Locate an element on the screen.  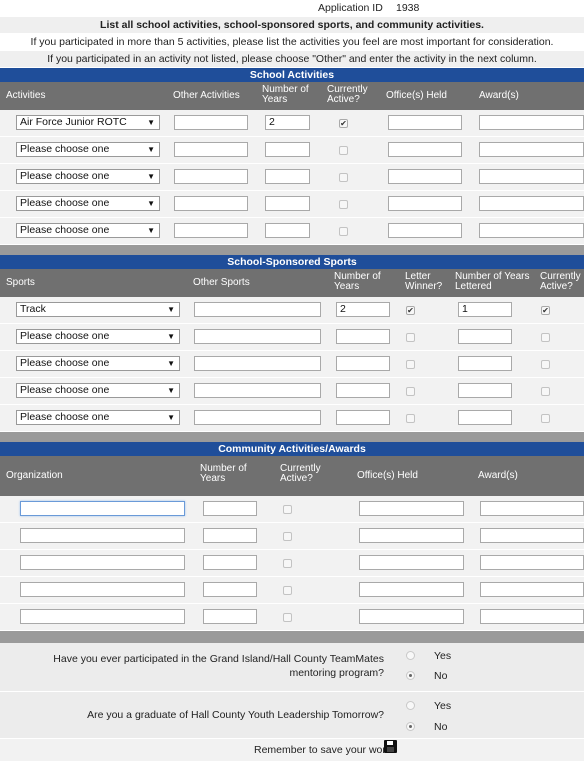
activity-years-input: 2 is located at coordinates (287, 122).